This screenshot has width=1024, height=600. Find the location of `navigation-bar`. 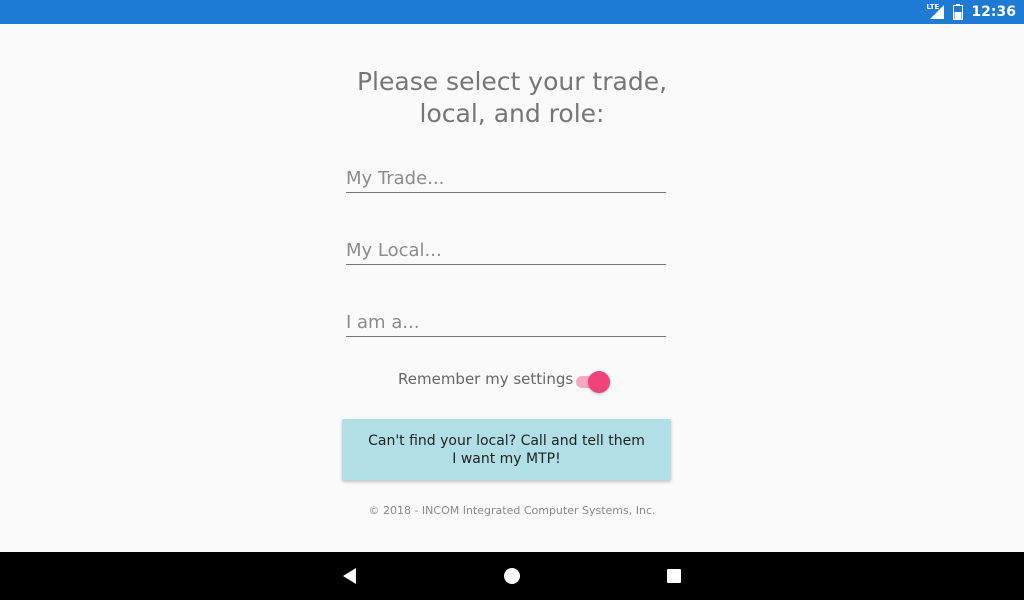

navigation-bar is located at coordinates (512, 576).